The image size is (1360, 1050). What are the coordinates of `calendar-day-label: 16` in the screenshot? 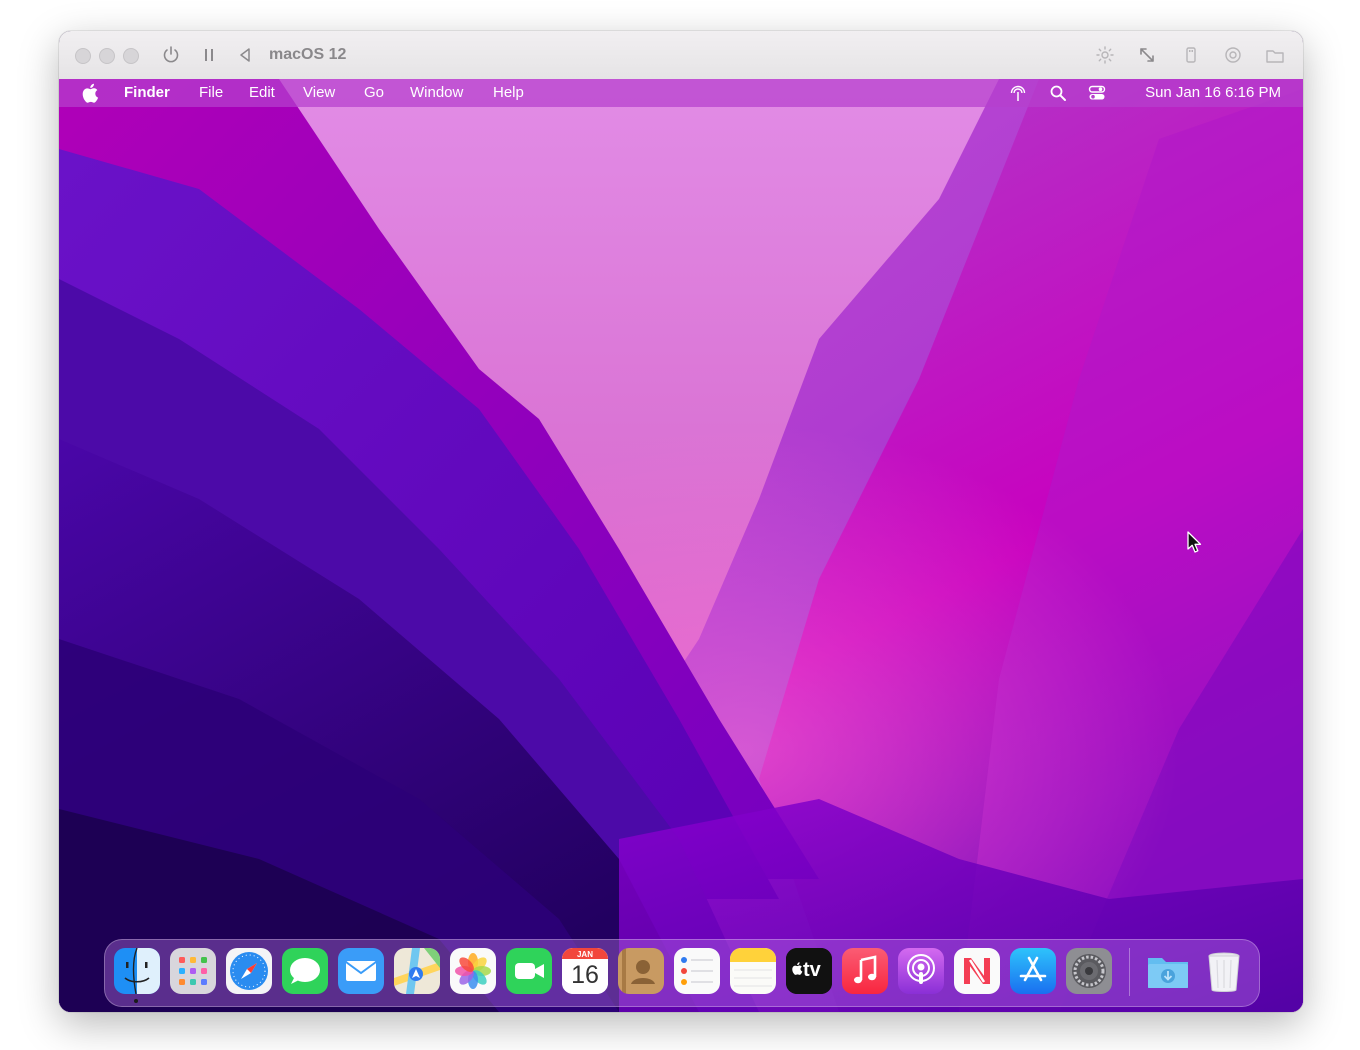 It's located at (585, 975).